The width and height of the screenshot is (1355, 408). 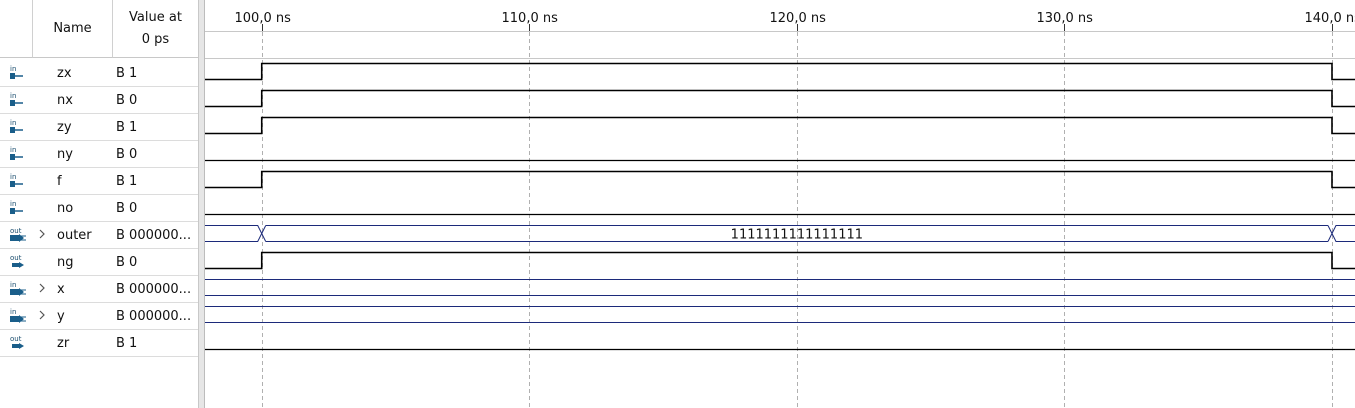 What do you see at coordinates (74, 235) in the screenshot?
I see `signal-name: outer` at bounding box center [74, 235].